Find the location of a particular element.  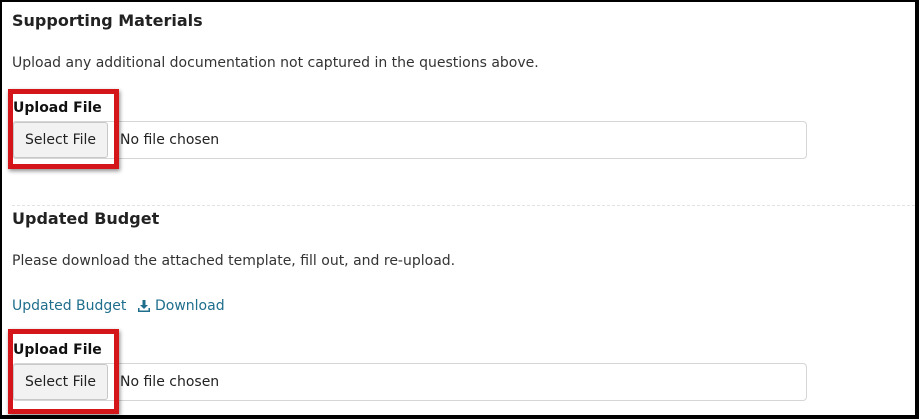

download-icon is located at coordinates (144, 306).